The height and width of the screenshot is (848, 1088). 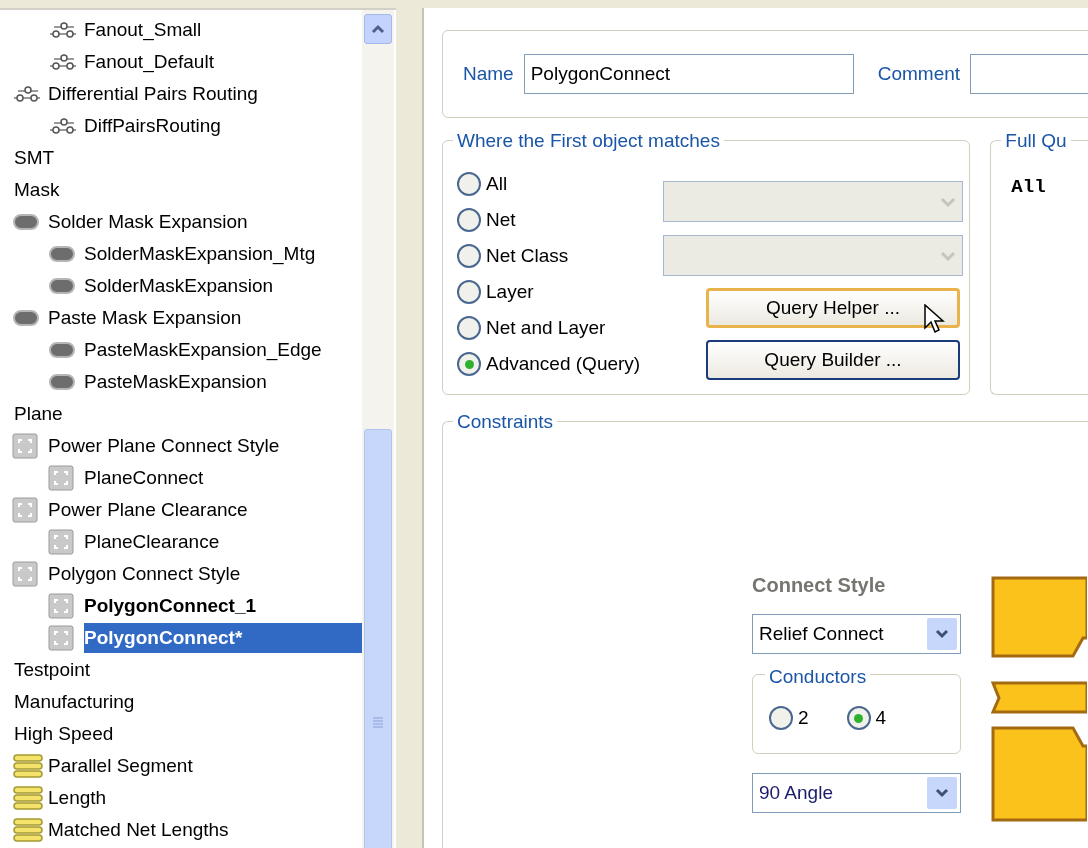 What do you see at coordinates (378, 722) in the screenshot?
I see `grip-icon` at bounding box center [378, 722].